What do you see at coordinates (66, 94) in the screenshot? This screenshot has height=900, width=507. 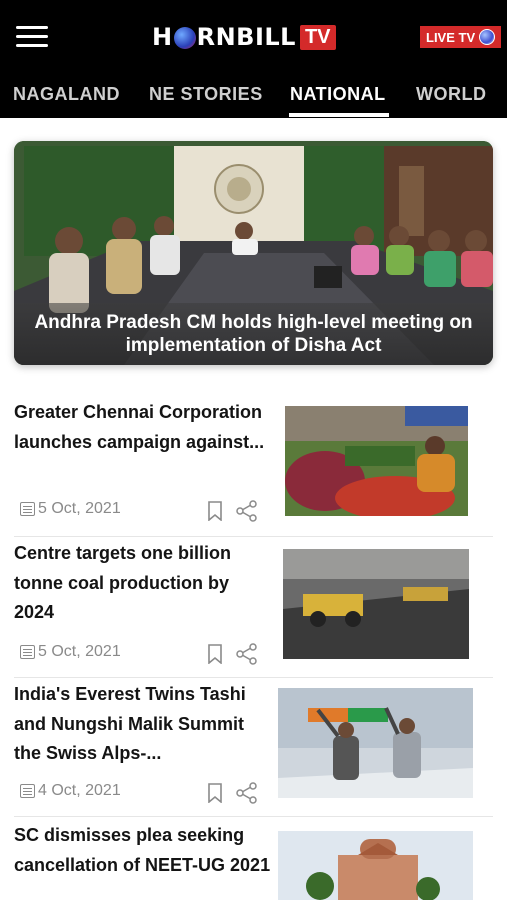 I see `tab-nagaland: NAGALAND` at bounding box center [66, 94].